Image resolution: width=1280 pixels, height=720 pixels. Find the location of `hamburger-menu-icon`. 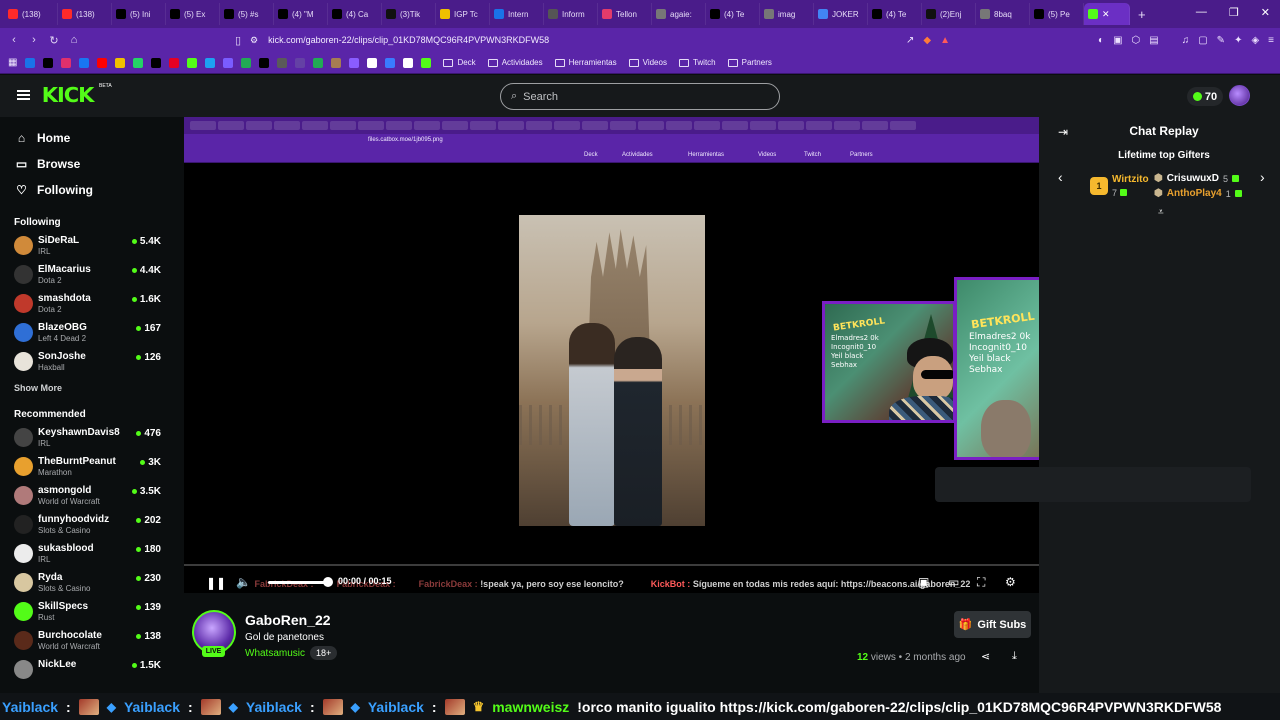

hamburger-menu-icon is located at coordinates (23, 95).